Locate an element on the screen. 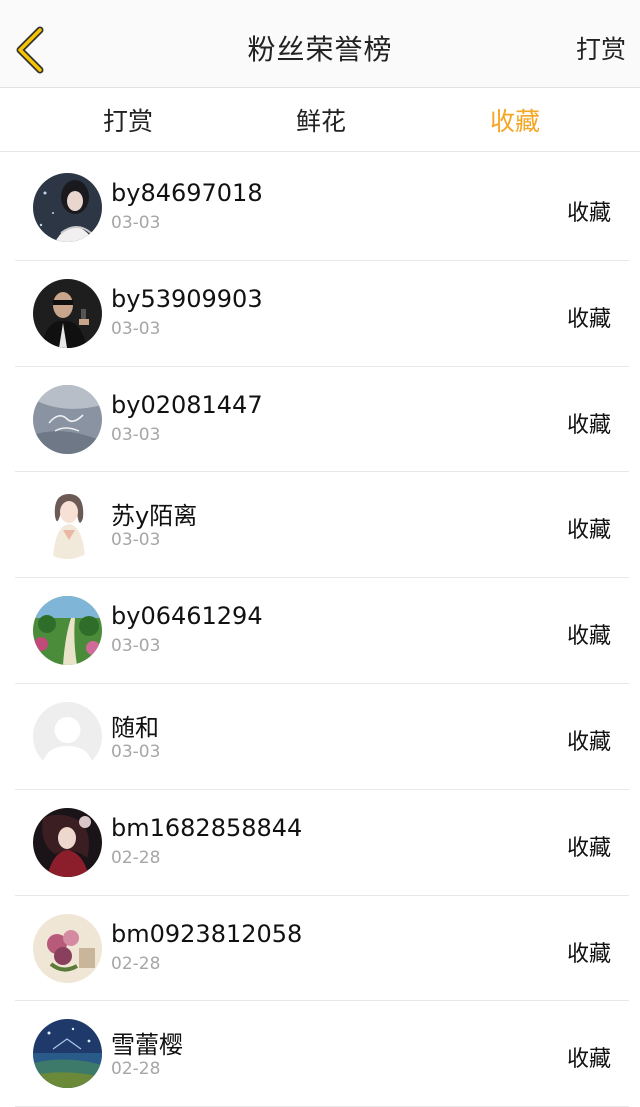  fan-name: by02081447 is located at coordinates (187, 404).